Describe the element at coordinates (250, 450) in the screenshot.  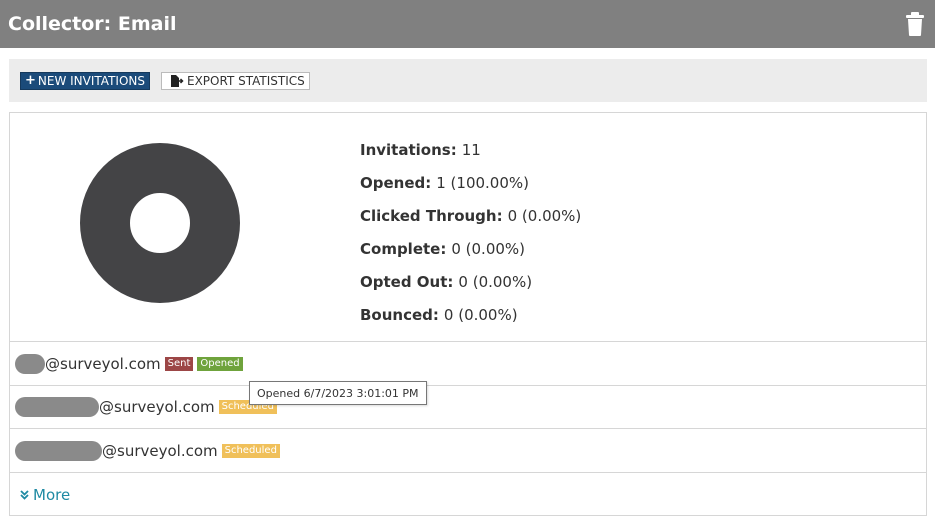
I see `status-badge-scheduled: Scheduled` at that location.